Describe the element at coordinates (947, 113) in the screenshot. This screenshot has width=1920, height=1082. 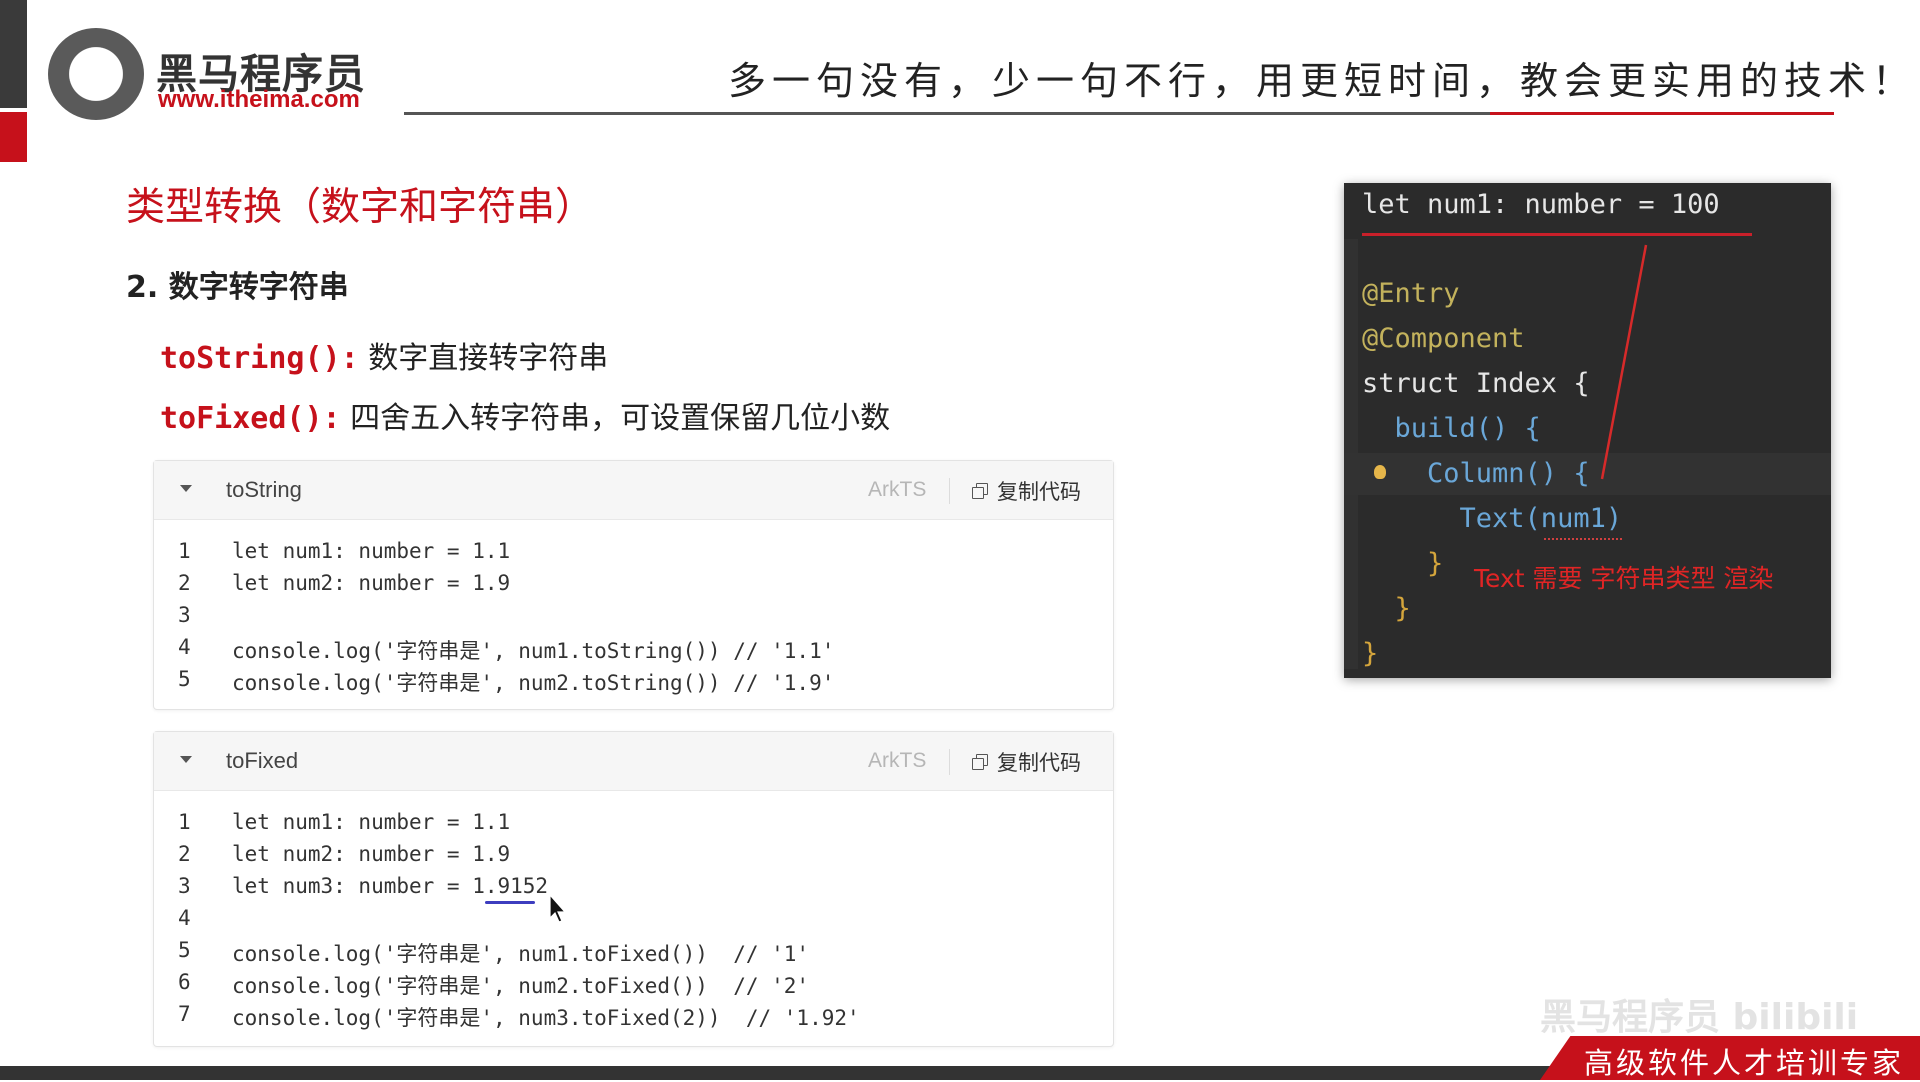
I see `header-divider` at that location.